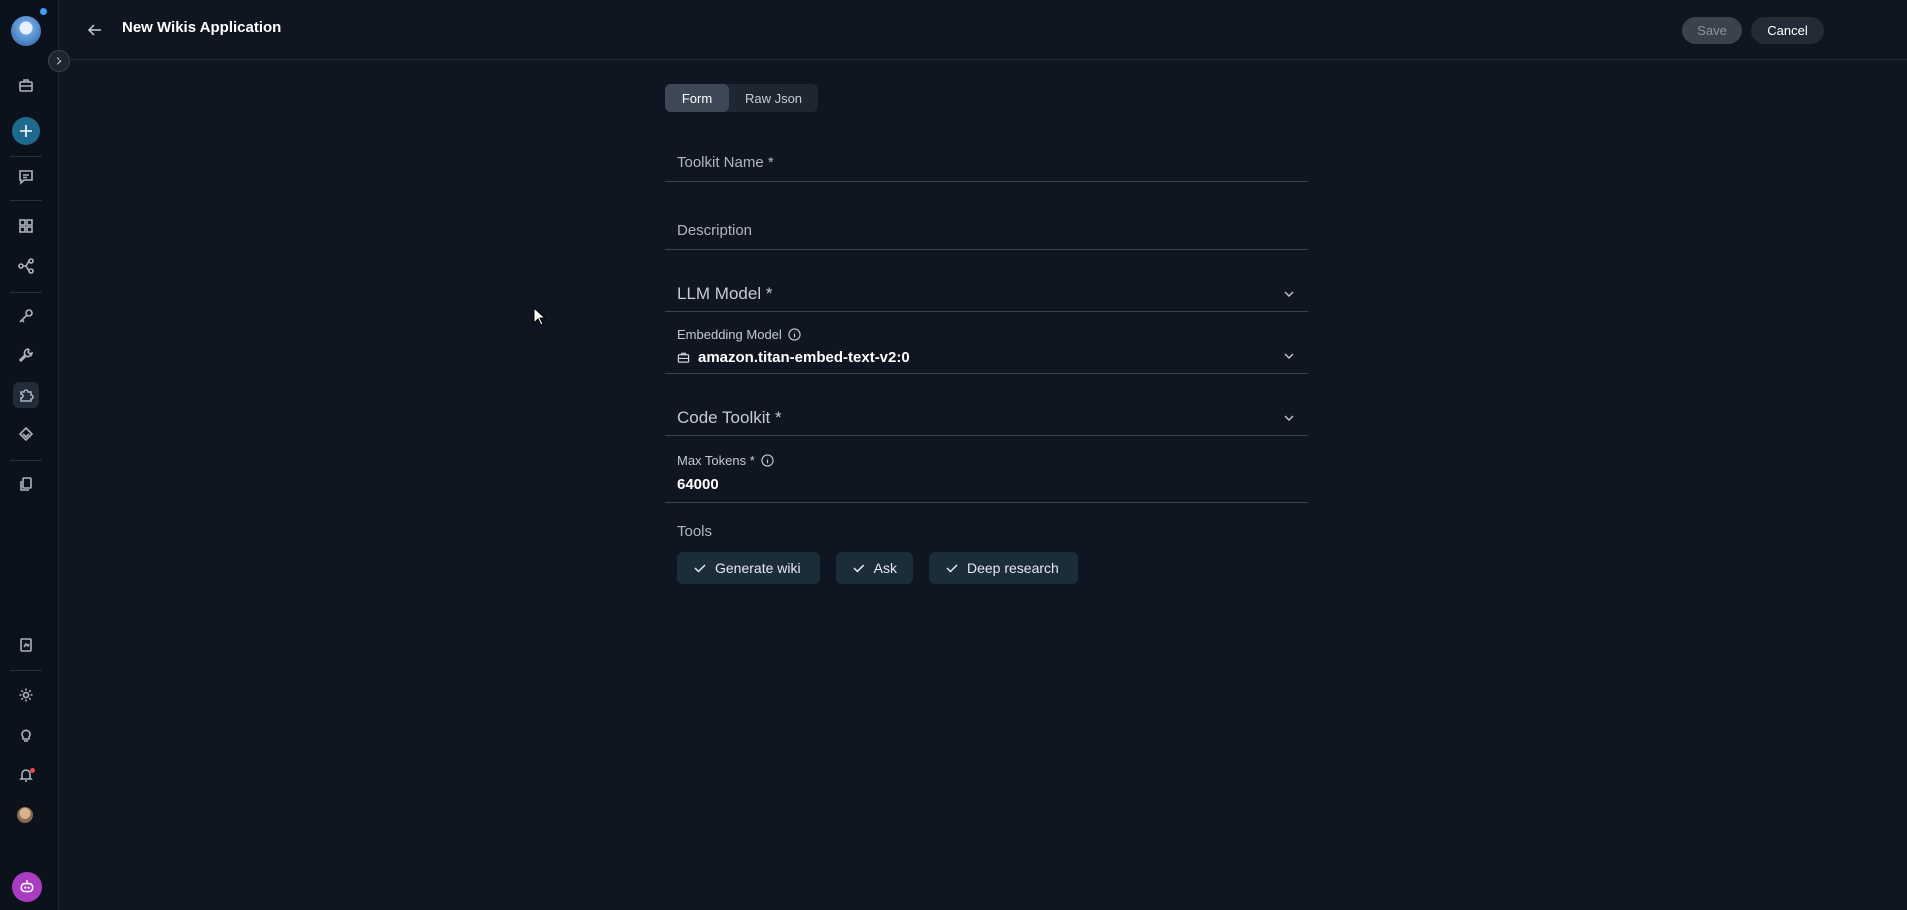 This screenshot has height=910, width=1907. What do you see at coordinates (986, 162) in the screenshot?
I see `toolkit-name-field: Toolkit Name *` at bounding box center [986, 162].